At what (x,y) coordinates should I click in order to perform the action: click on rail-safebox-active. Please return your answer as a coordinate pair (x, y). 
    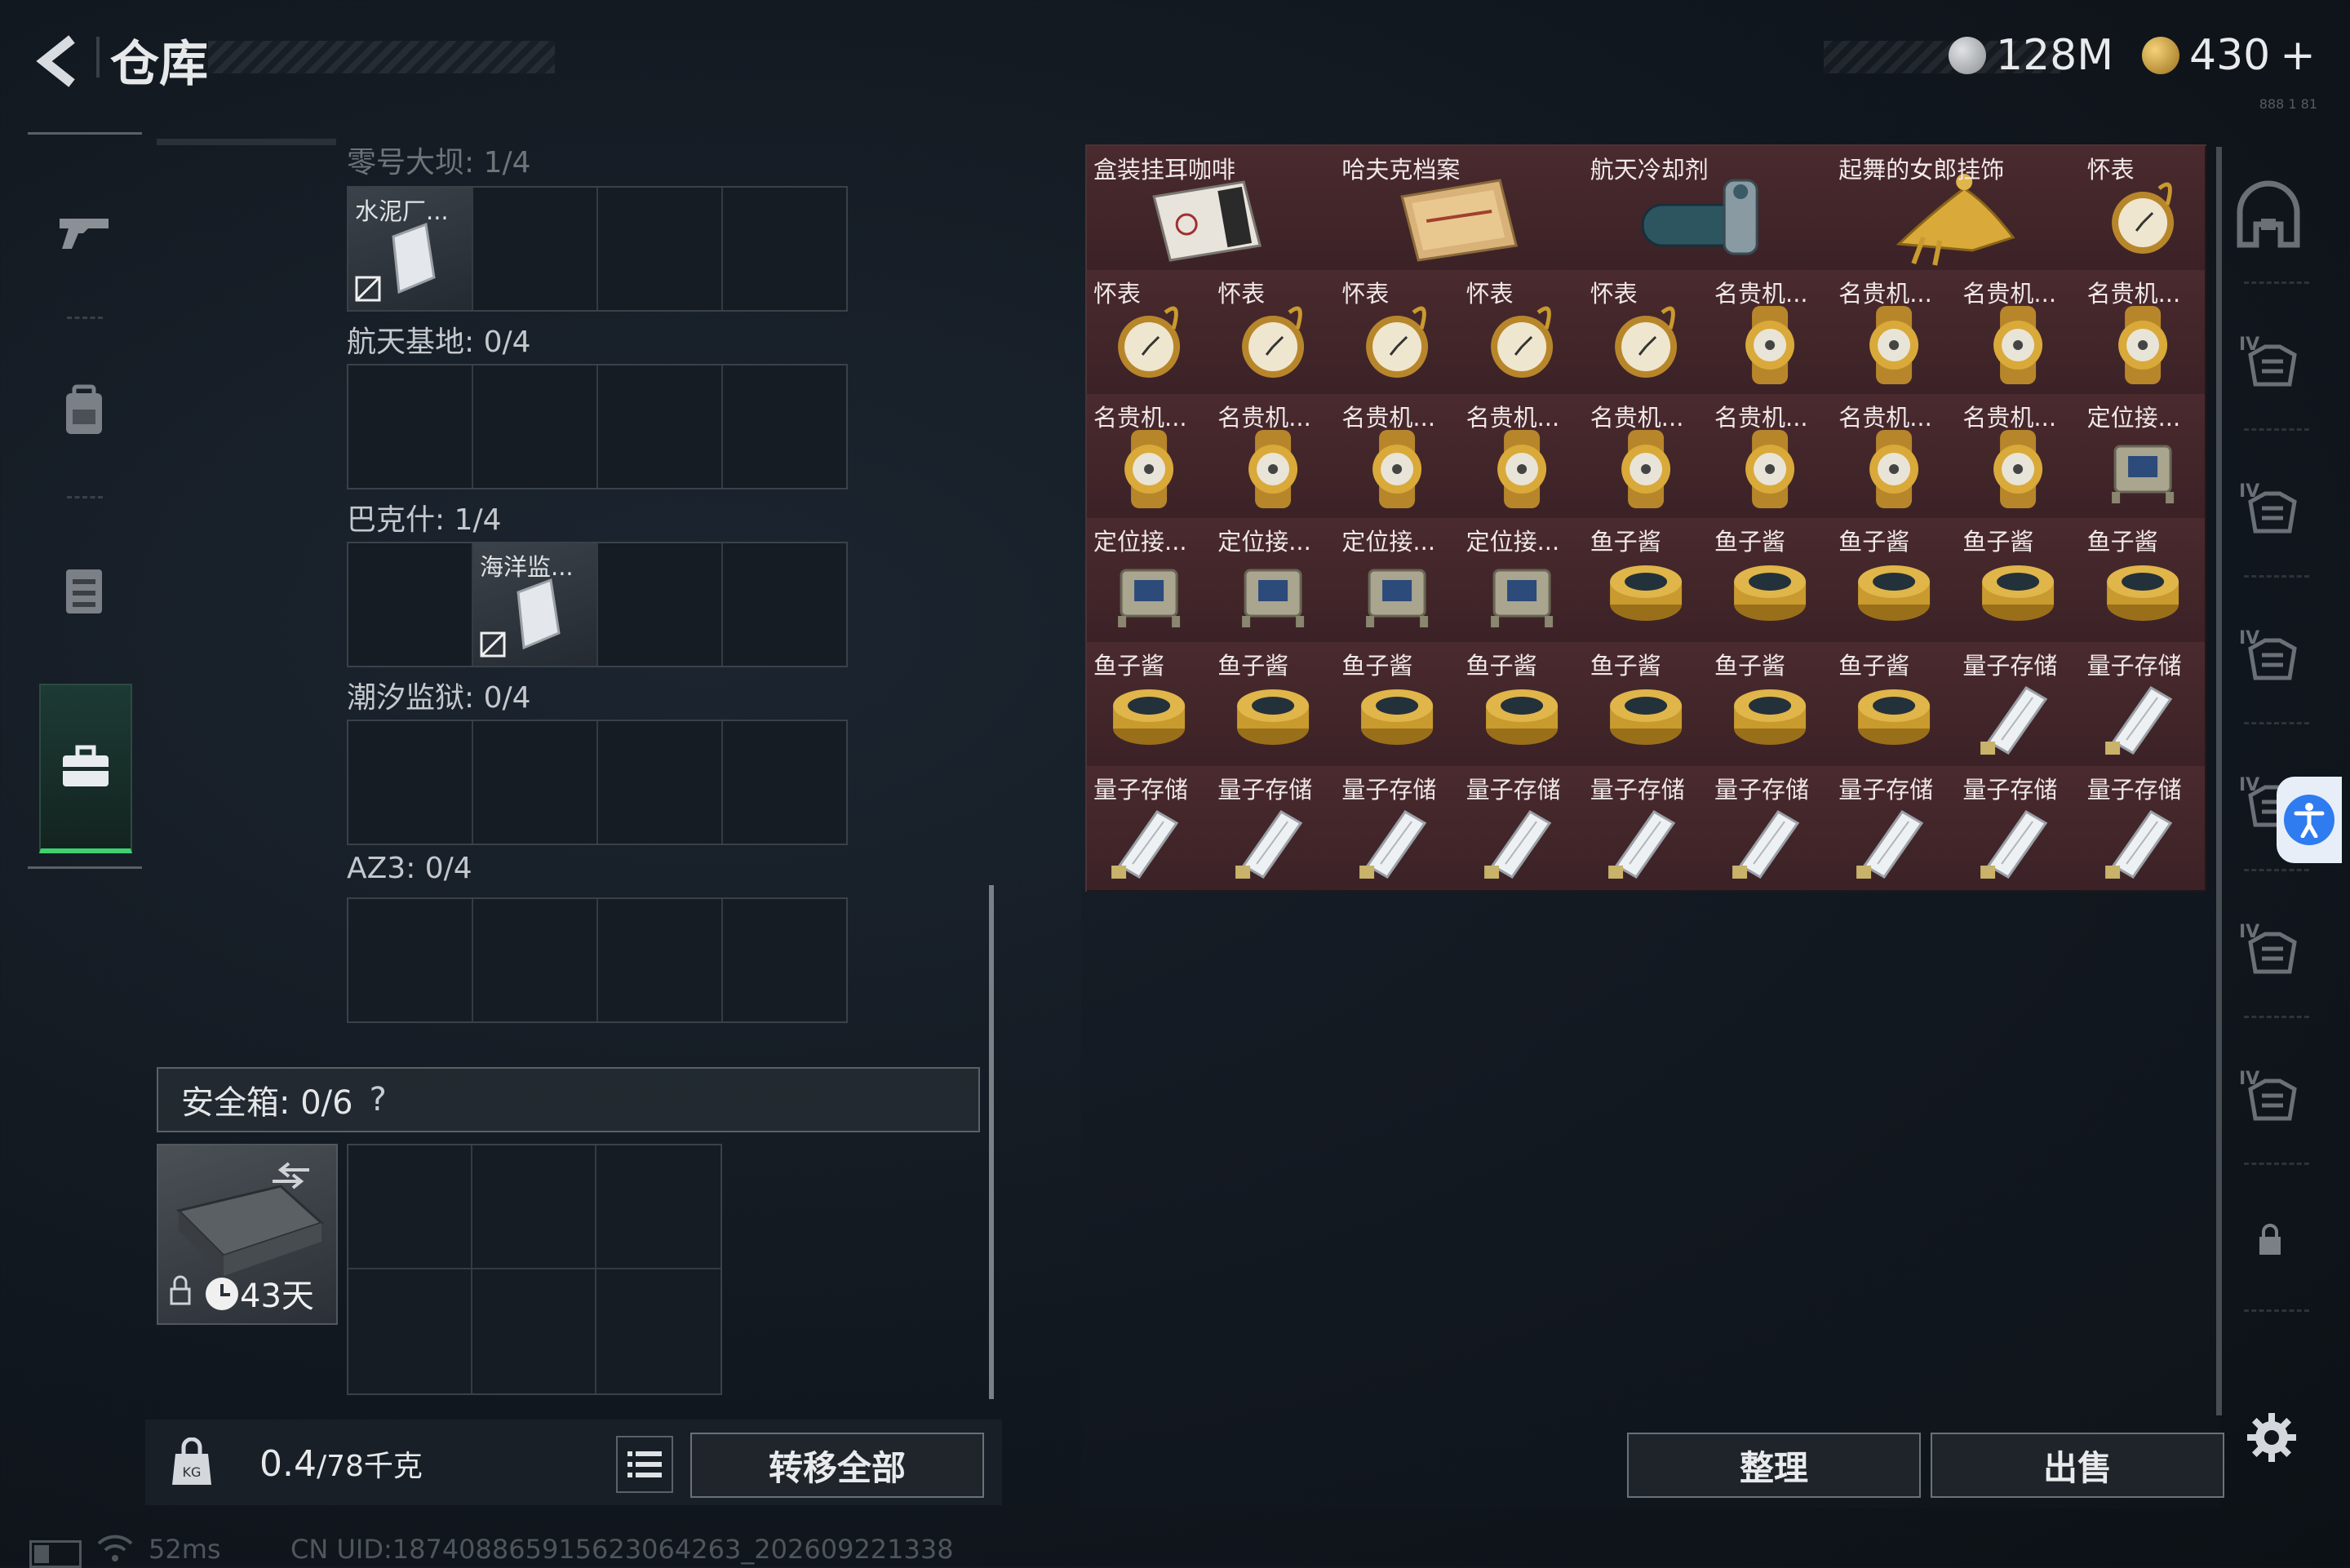
    Looking at the image, I should click on (85, 768).